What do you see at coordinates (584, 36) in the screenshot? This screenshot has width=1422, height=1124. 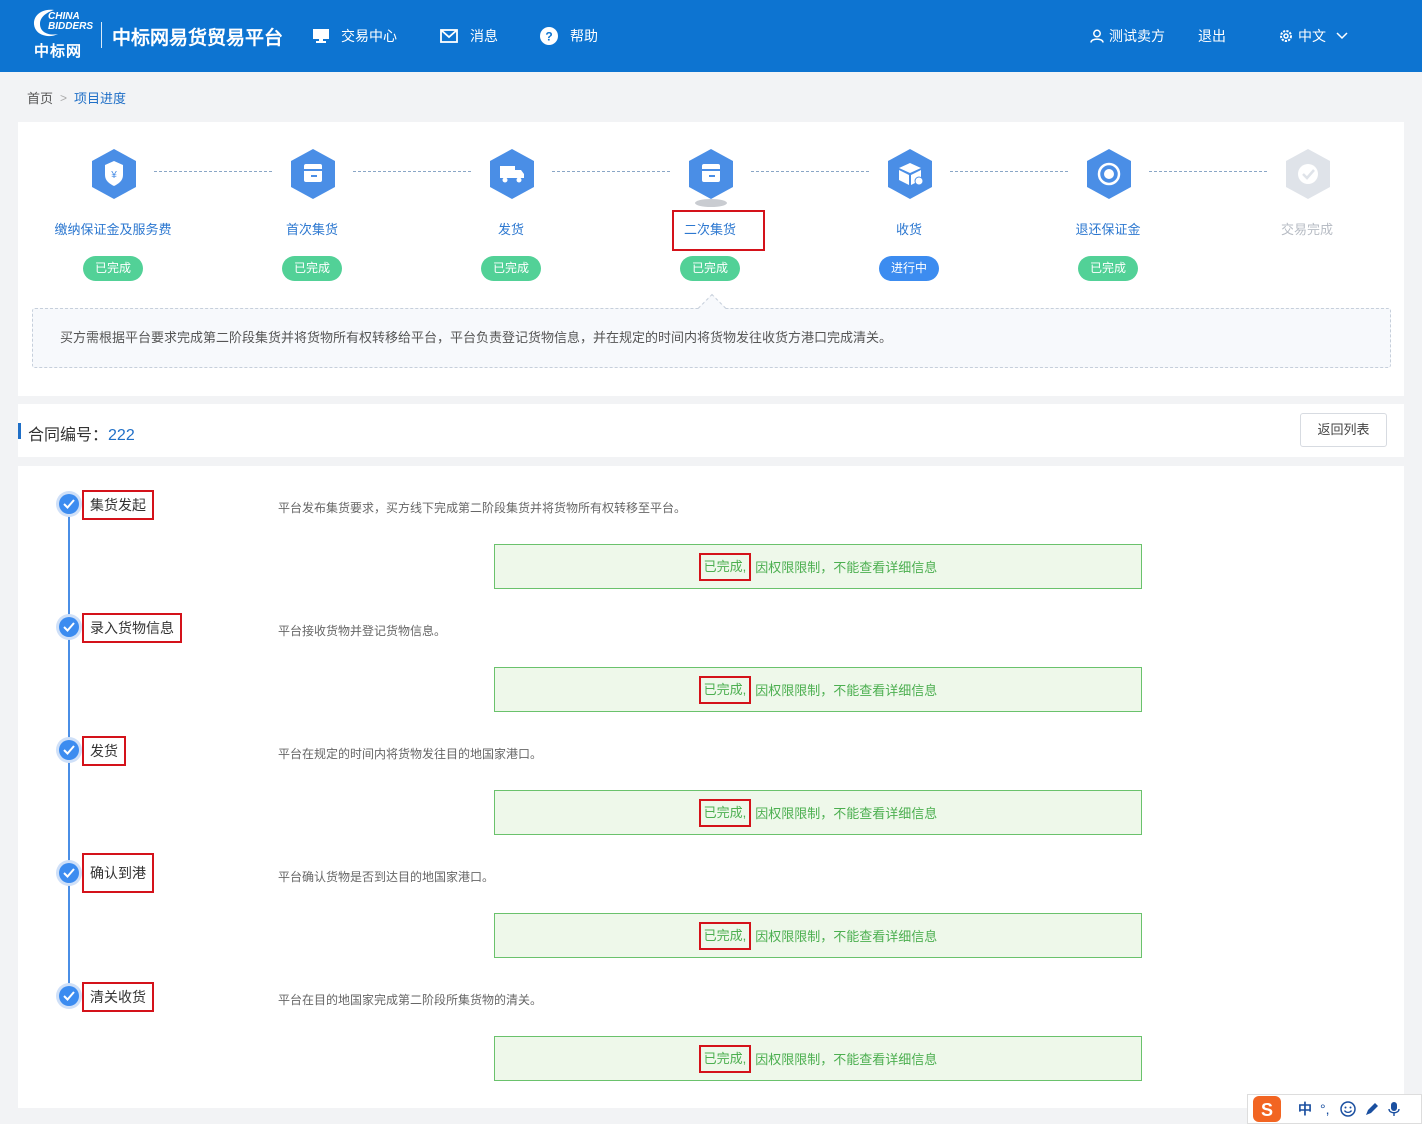 I see `nav-help-label: 帮助` at bounding box center [584, 36].